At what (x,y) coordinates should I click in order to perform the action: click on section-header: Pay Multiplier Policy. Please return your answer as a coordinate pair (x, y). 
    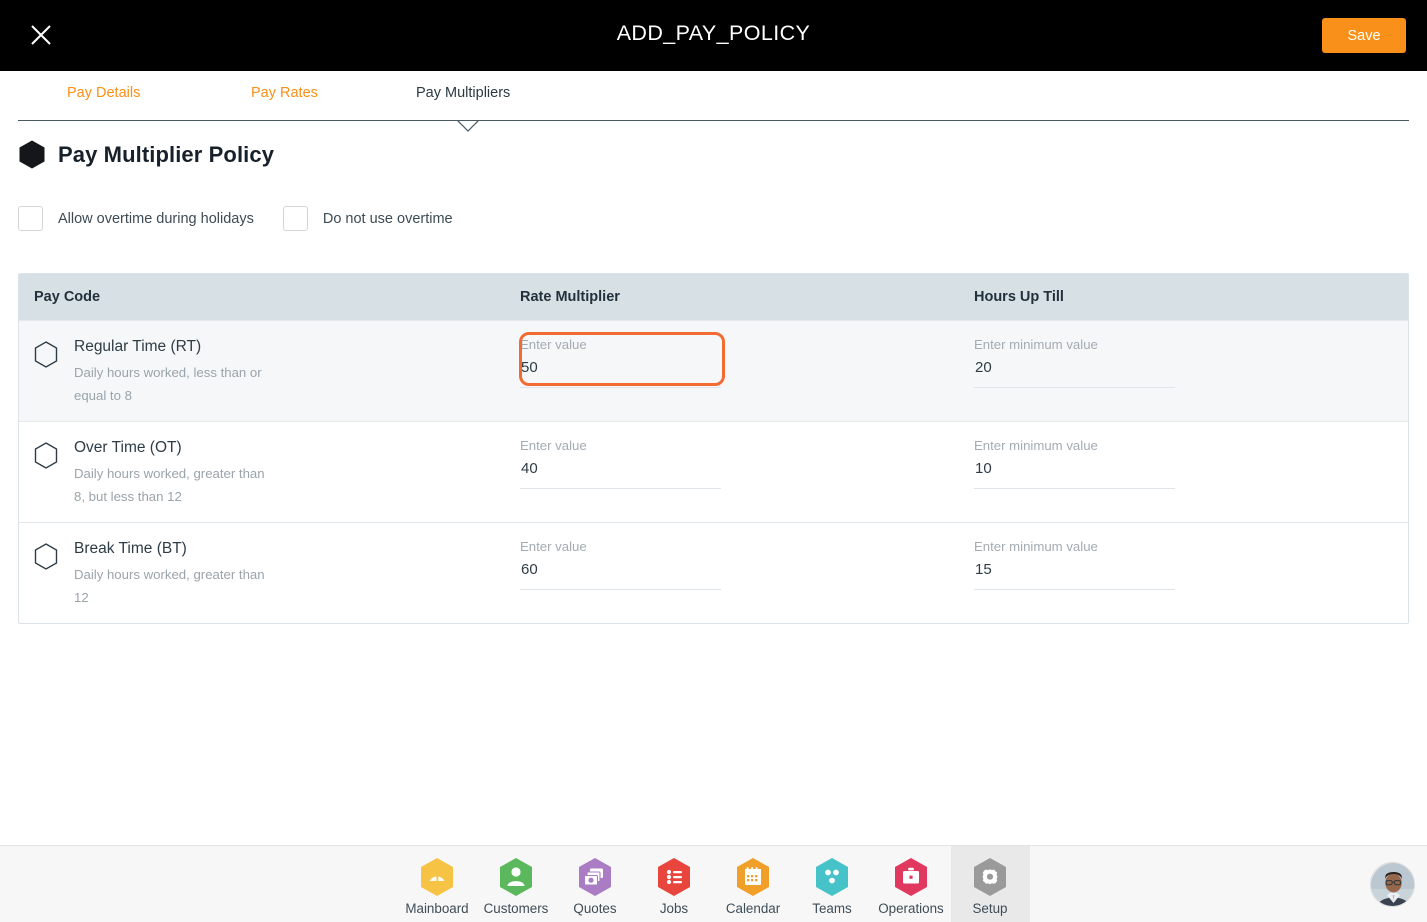
    Looking at the image, I should click on (146, 154).